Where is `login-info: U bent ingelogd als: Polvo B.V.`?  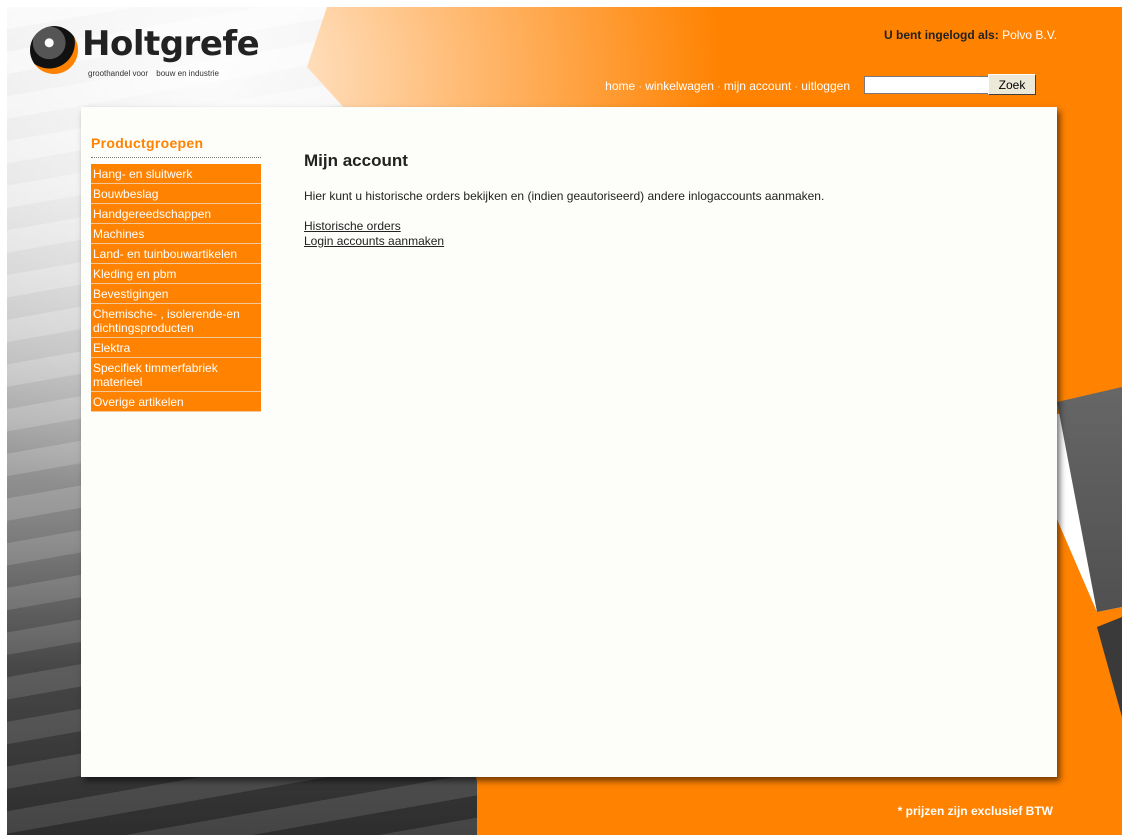
login-info: U bent ingelogd als: Polvo B.V. is located at coordinates (970, 35).